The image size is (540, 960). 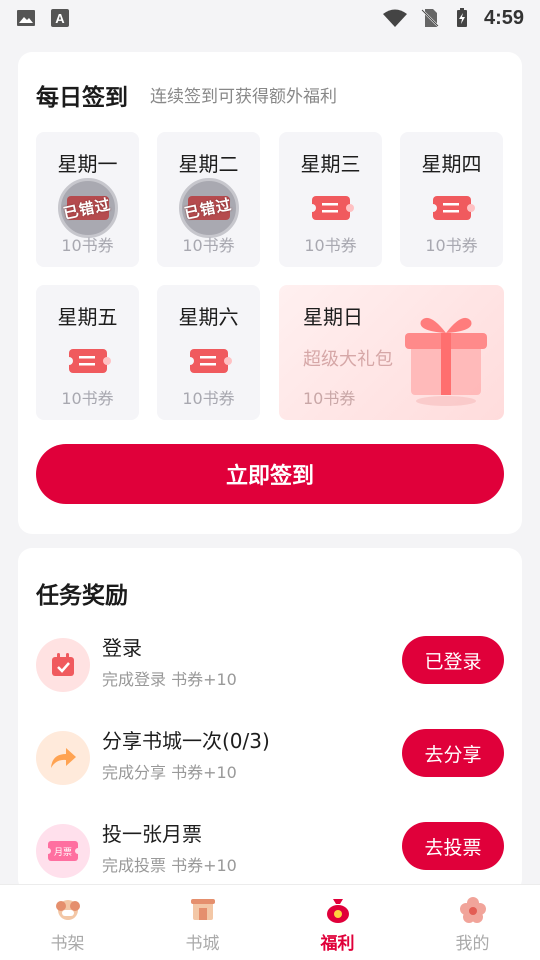 What do you see at coordinates (169, 772) in the screenshot?
I see `task-desc: 完成分享 书券+10` at bounding box center [169, 772].